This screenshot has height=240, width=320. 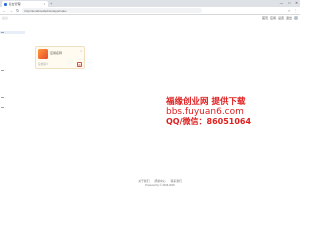 I want to click on bookmark-star-icon: ☆, so click(x=289, y=11).